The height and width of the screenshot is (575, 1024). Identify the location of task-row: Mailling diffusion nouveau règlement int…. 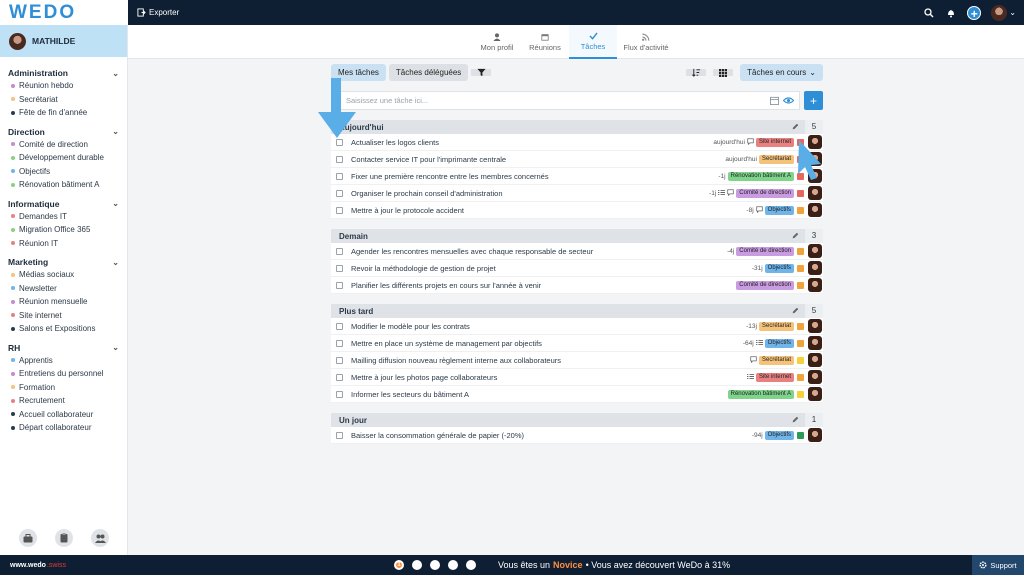
(577, 360).